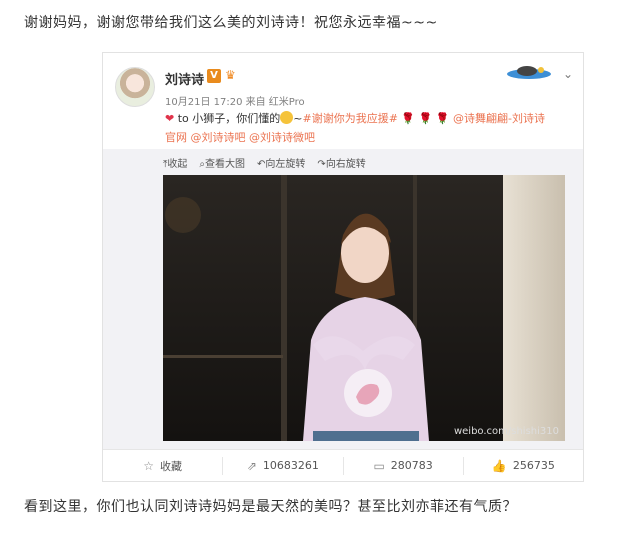 This screenshot has width=640, height=535. Describe the element at coordinates (411, 465) in the screenshot. I see `comment-count: 280783` at that location.